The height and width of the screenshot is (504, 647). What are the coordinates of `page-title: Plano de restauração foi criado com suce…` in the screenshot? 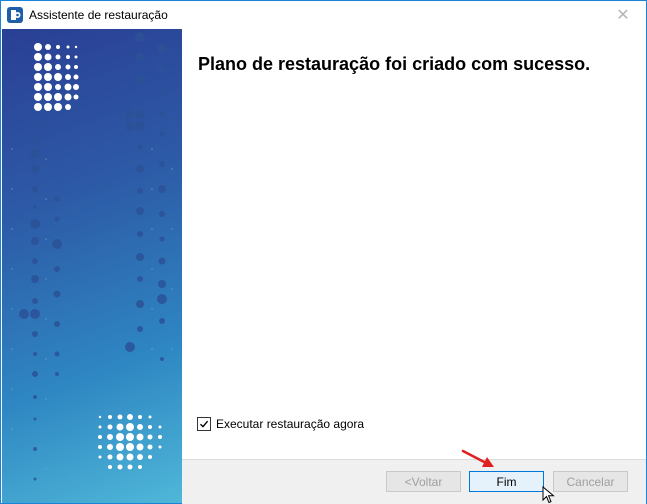 It's located at (394, 64).